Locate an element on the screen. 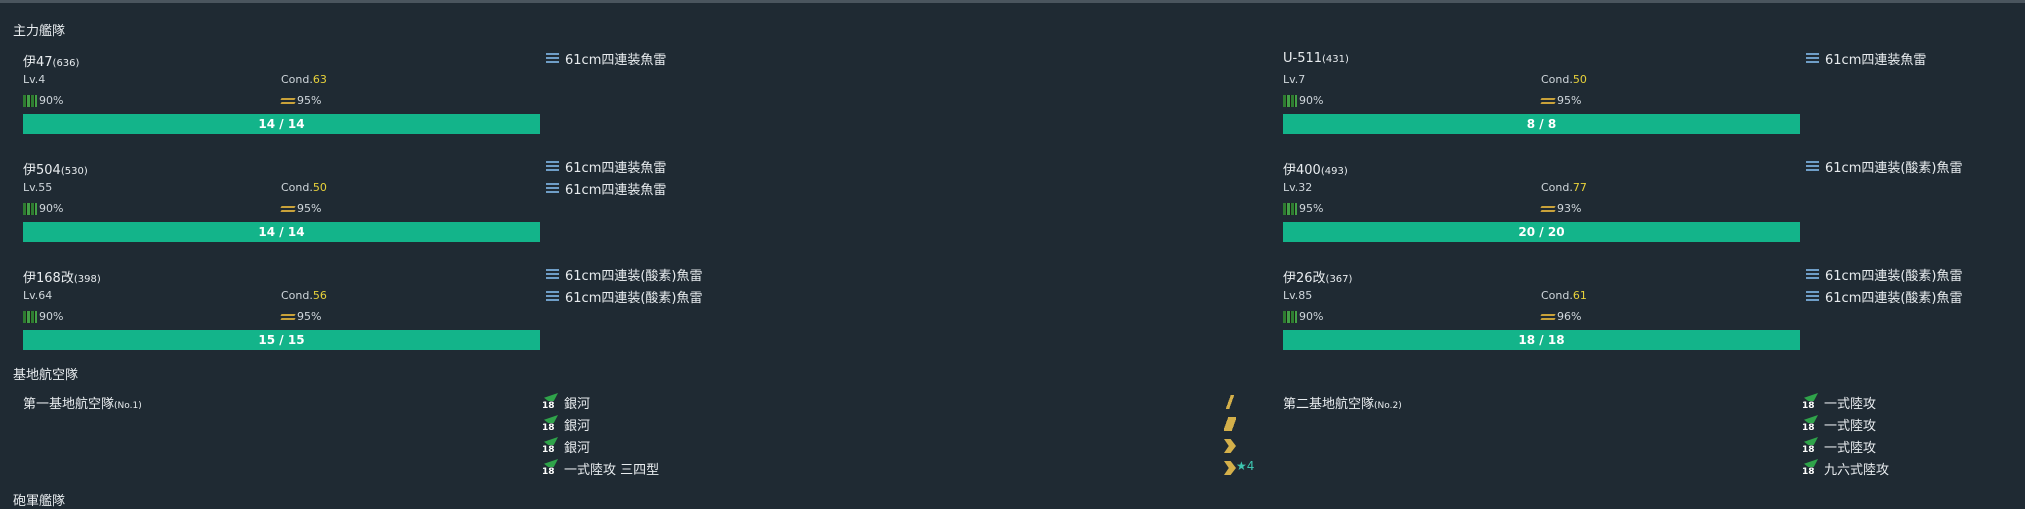 The width and height of the screenshot is (2025, 509). ship-level: Lv.4 is located at coordinates (34, 79).